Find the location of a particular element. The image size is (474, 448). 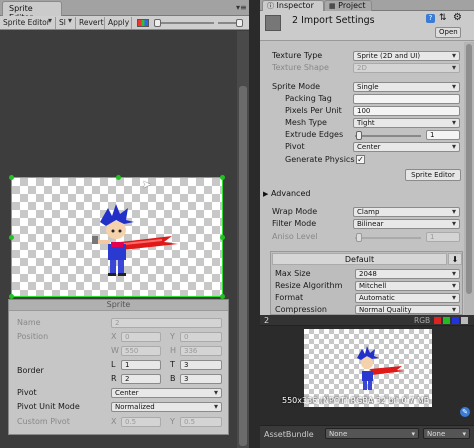

advanced-foldout: ▶ Advanced is located at coordinates (286, 193).